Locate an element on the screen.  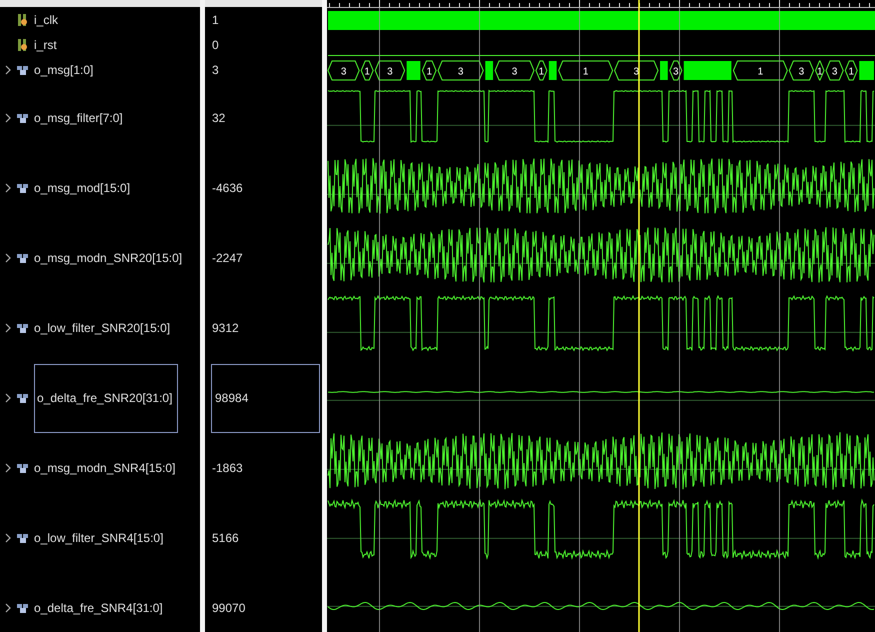
signal-value: 3 is located at coordinates (215, 70).